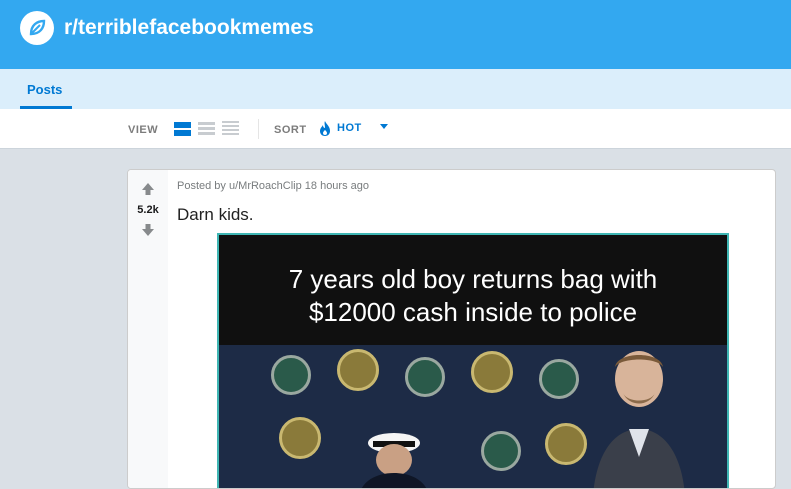 Image resolution: width=791 pixels, height=489 pixels. Describe the element at coordinates (395, 89) in the screenshot. I see `tab-bar: Posts` at that location.